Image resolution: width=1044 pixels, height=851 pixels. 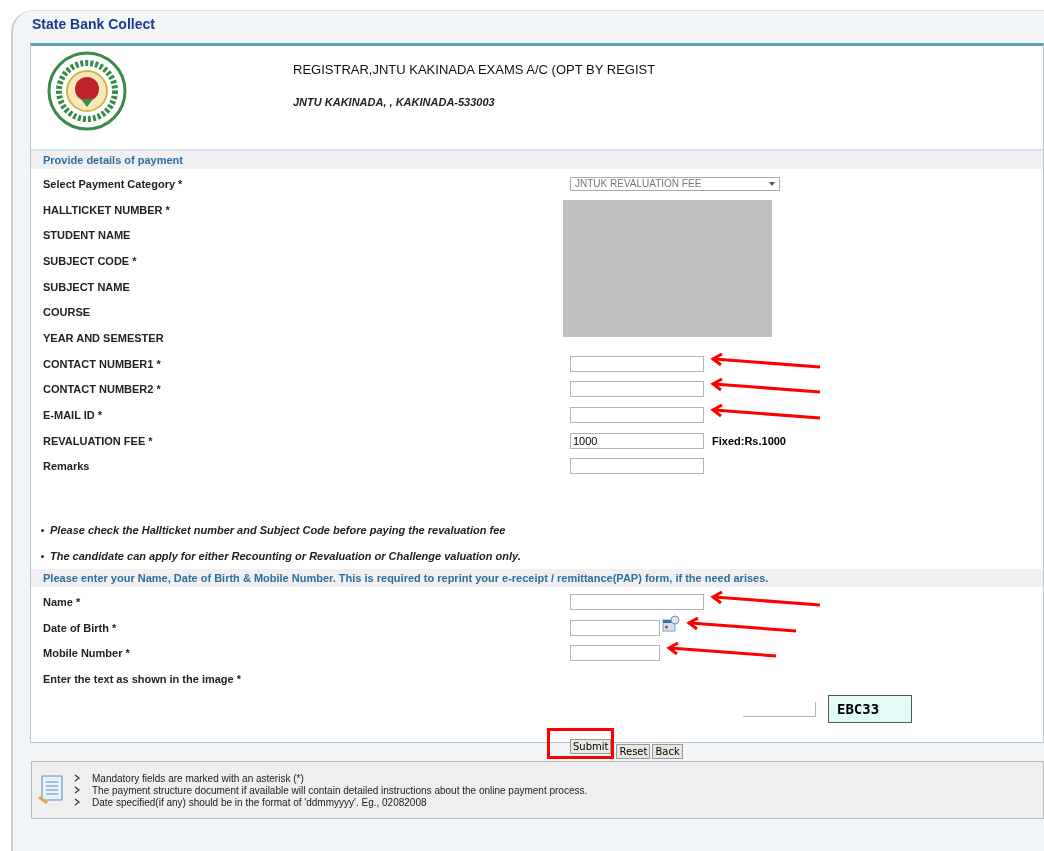 I want to click on text-field: 1000, so click(x=637, y=440).